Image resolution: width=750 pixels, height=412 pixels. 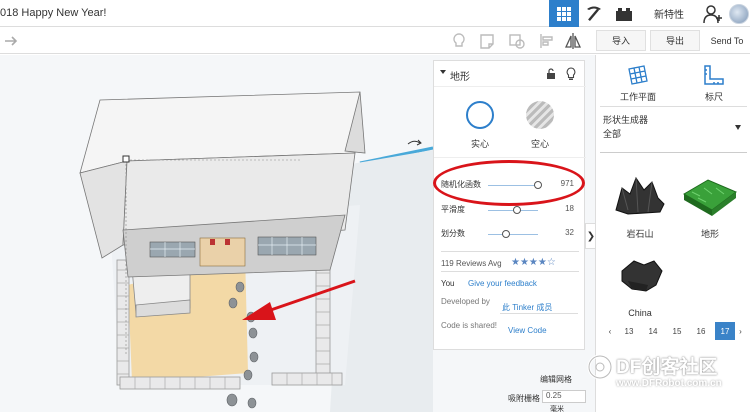 I want to click on new-features-button: 新特性, so click(x=669, y=13).